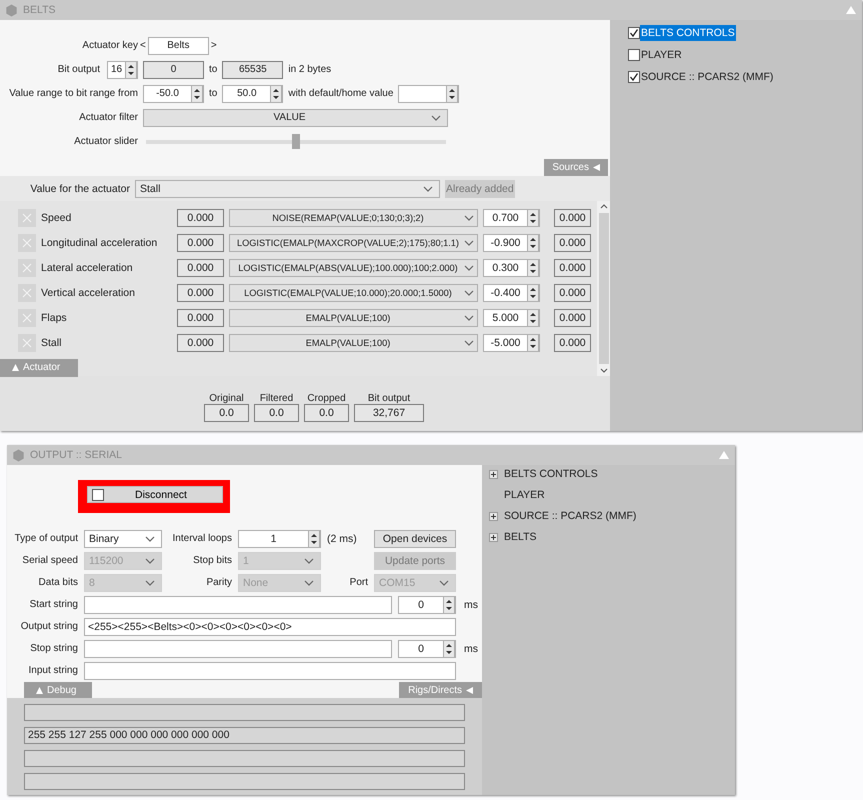 The width and height of the screenshot is (863, 800). What do you see at coordinates (603, 288) in the screenshot?
I see `scrollbar` at bounding box center [603, 288].